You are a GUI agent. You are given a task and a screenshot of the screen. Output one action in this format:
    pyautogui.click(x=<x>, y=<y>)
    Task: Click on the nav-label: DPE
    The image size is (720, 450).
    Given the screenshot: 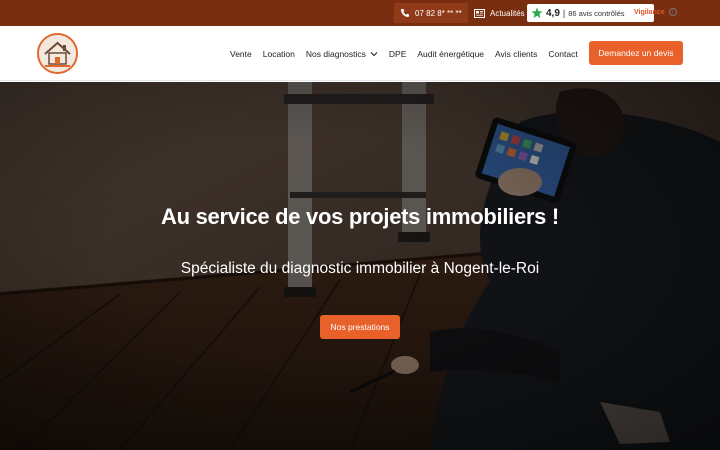 What is the action you would take?
    pyautogui.click(x=397, y=53)
    